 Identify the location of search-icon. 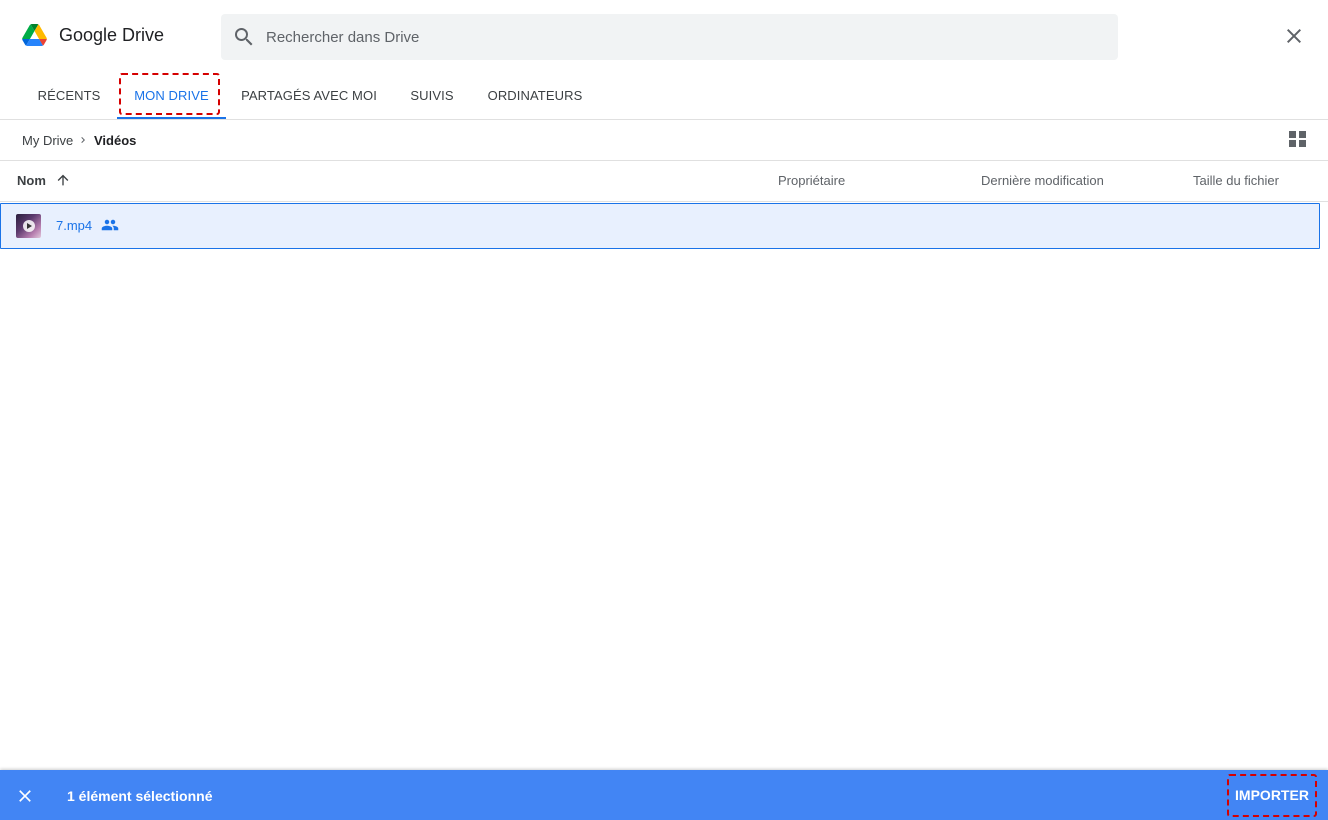
(244, 37).